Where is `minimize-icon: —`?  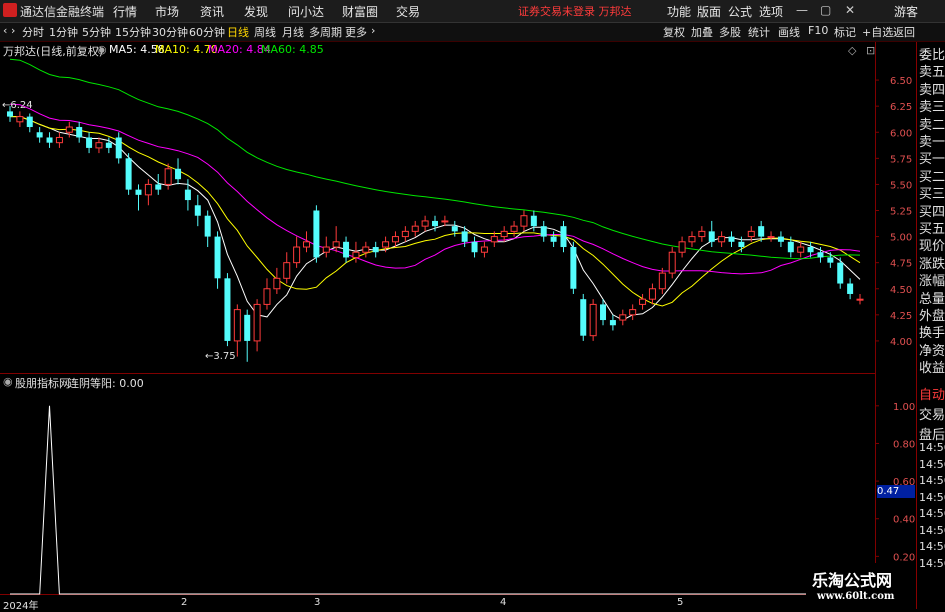
minimize-icon: — is located at coordinates (802, 10).